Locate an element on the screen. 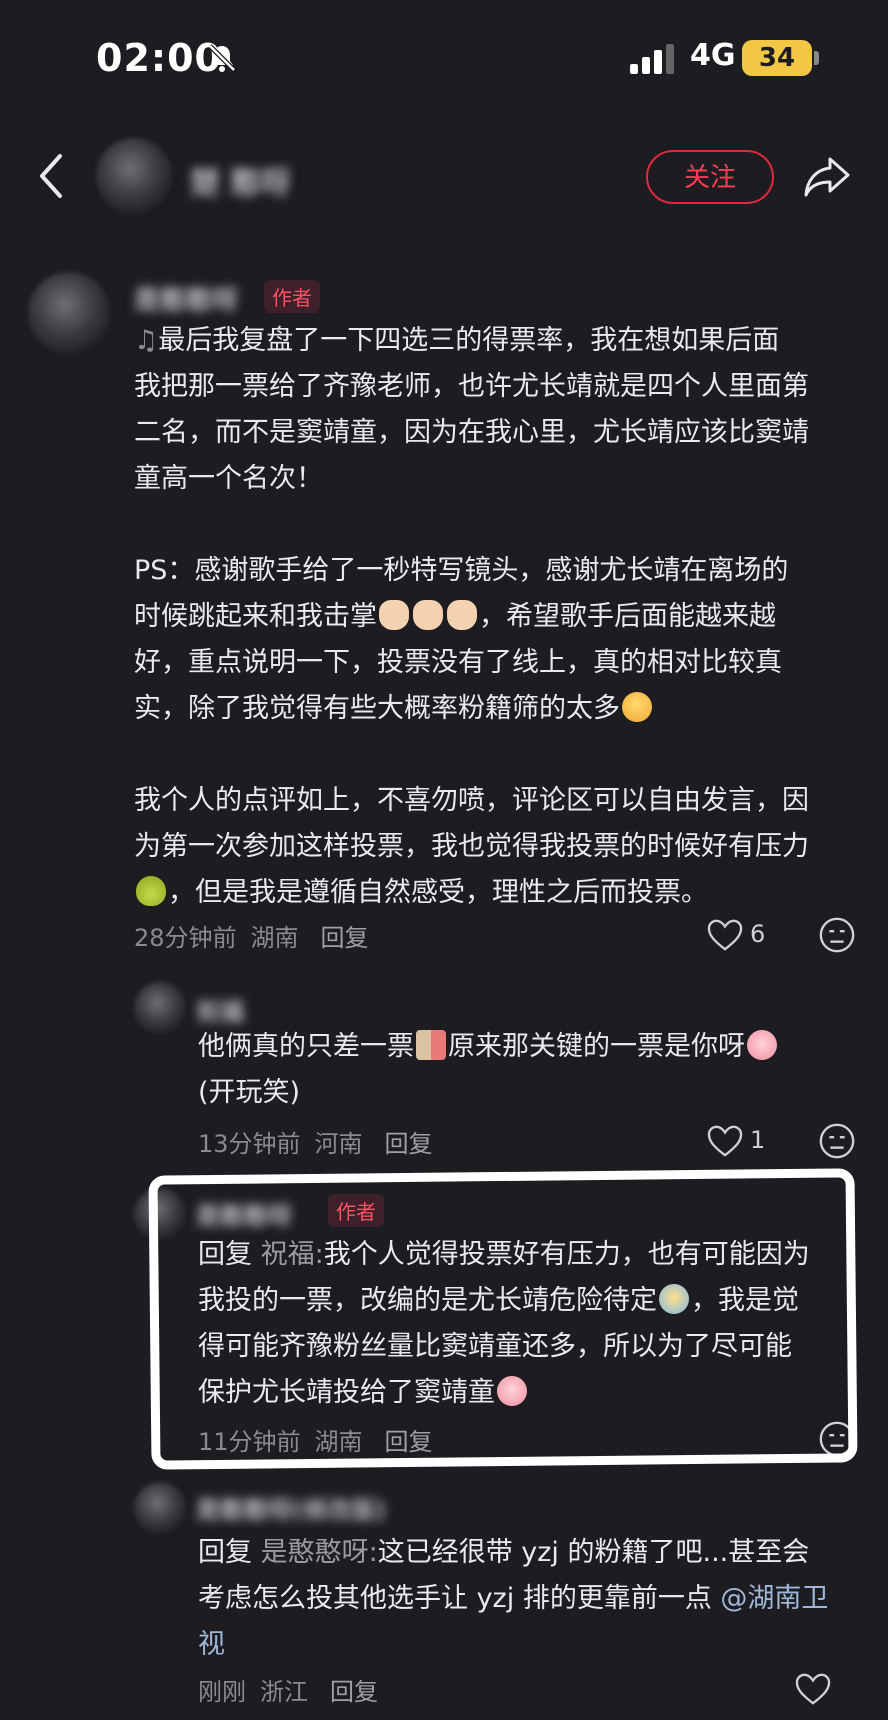 This screenshot has width=888, height=1720. header-username: 楚 憨呀 is located at coordinates (240, 180).